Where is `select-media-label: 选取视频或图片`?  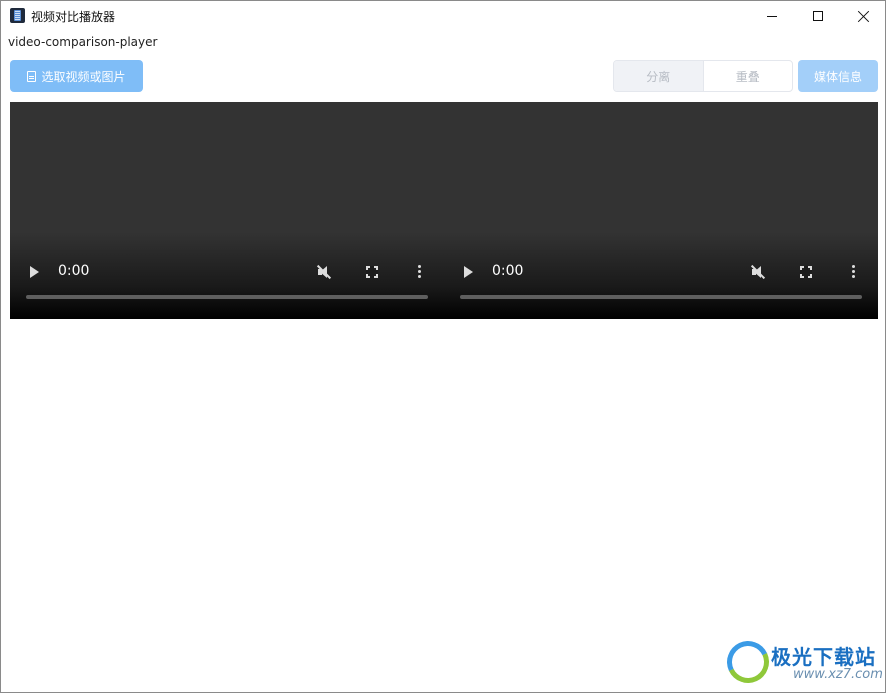 select-media-label: 选取视频或图片 is located at coordinates (83, 76).